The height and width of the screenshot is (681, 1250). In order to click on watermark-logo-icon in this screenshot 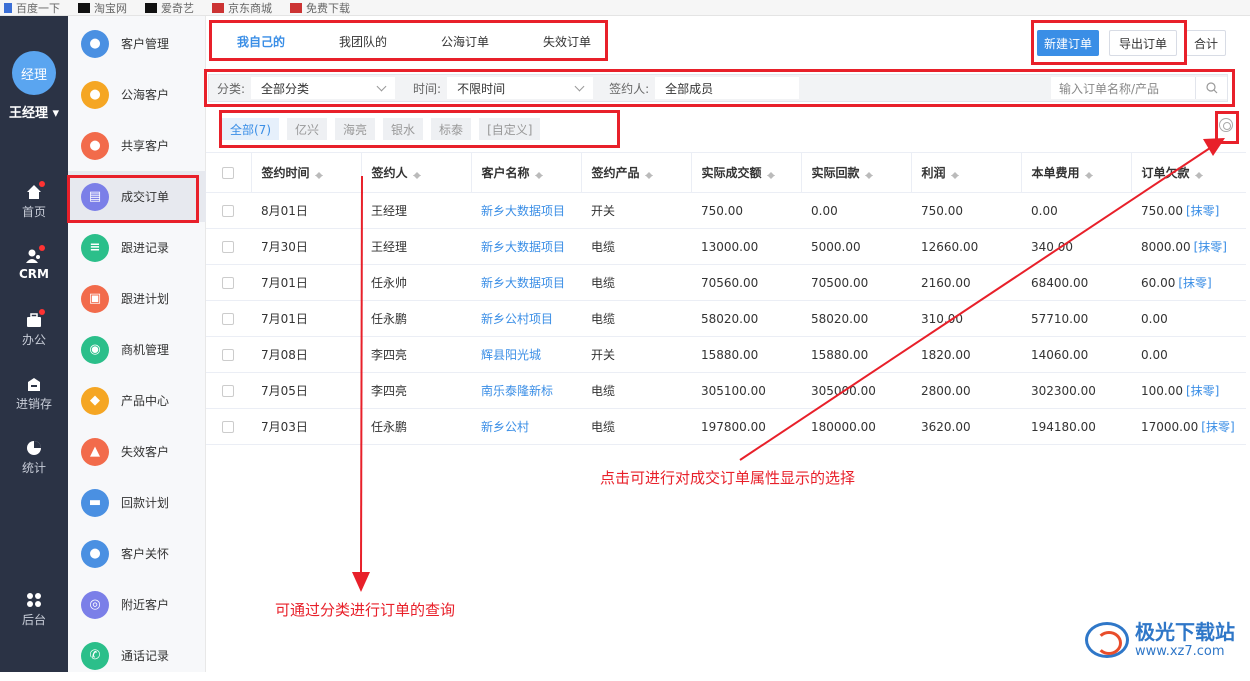, I will do `click(1107, 639)`.